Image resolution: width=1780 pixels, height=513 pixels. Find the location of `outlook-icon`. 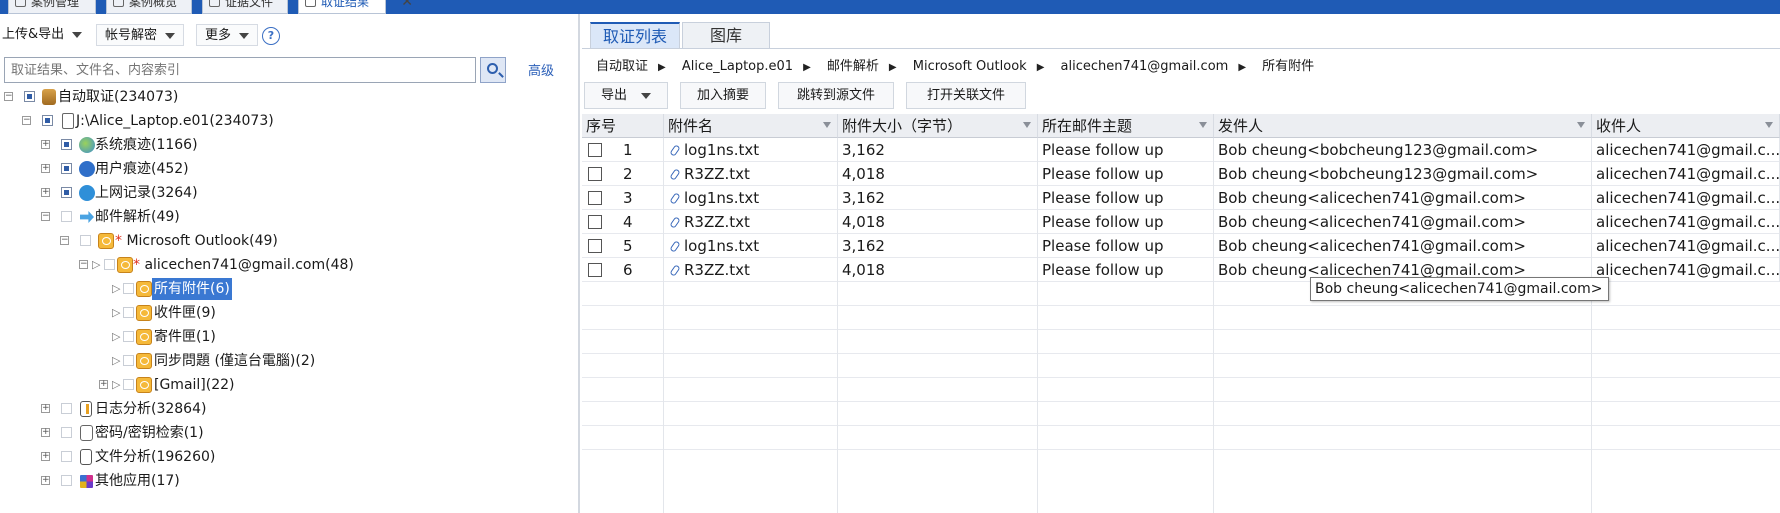

outlook-icon is located at coordinates (106, 241).